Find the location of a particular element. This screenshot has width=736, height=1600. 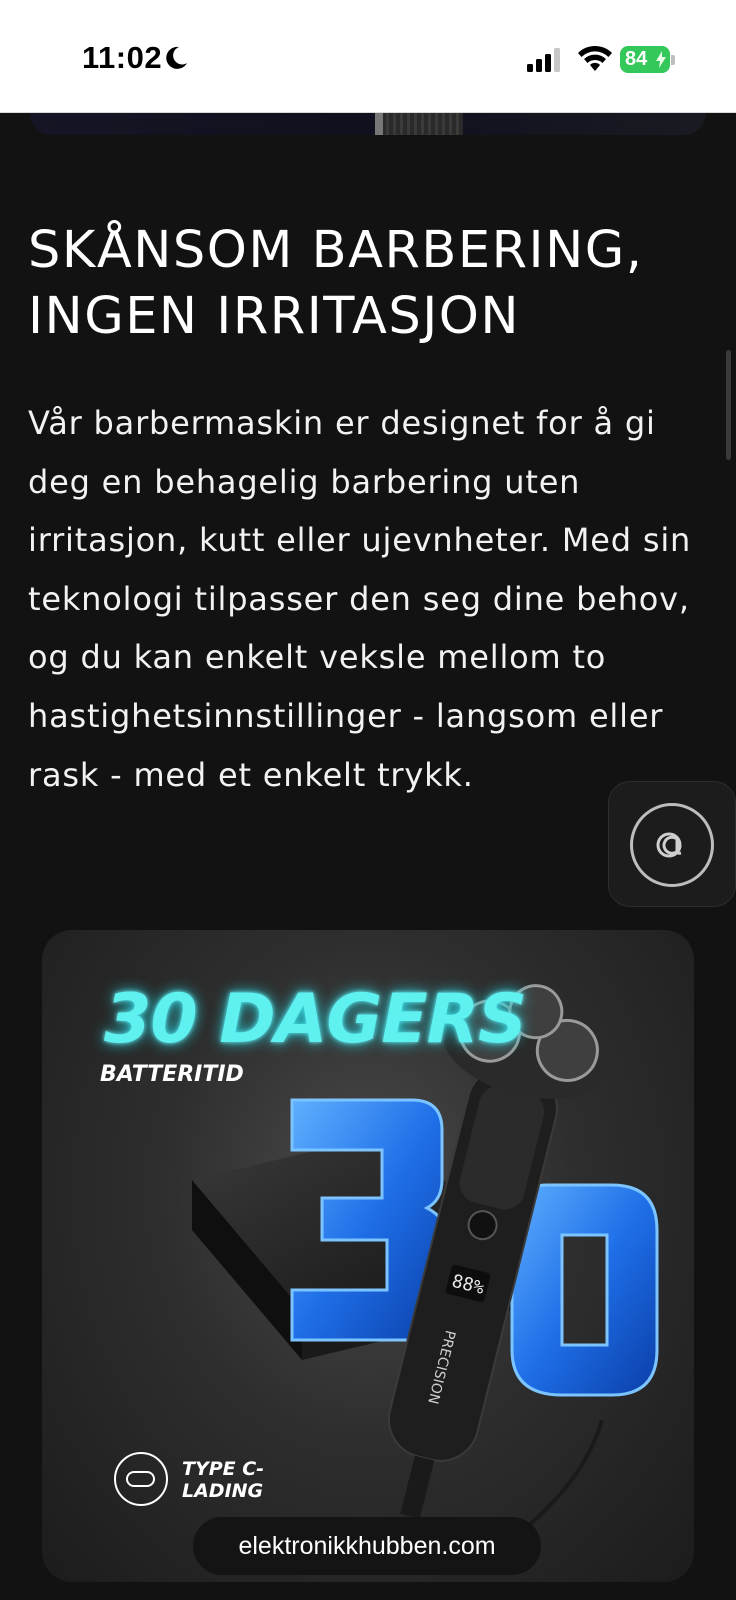

battery-cap is located at coordinates (673, 60).